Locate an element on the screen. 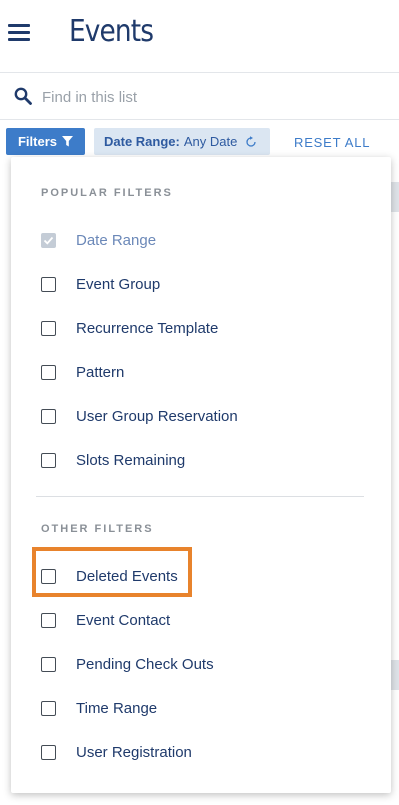 The height and width of the screenshot is (805, 399). filter-option-label: Pattern is located at coordinates (100, 372).